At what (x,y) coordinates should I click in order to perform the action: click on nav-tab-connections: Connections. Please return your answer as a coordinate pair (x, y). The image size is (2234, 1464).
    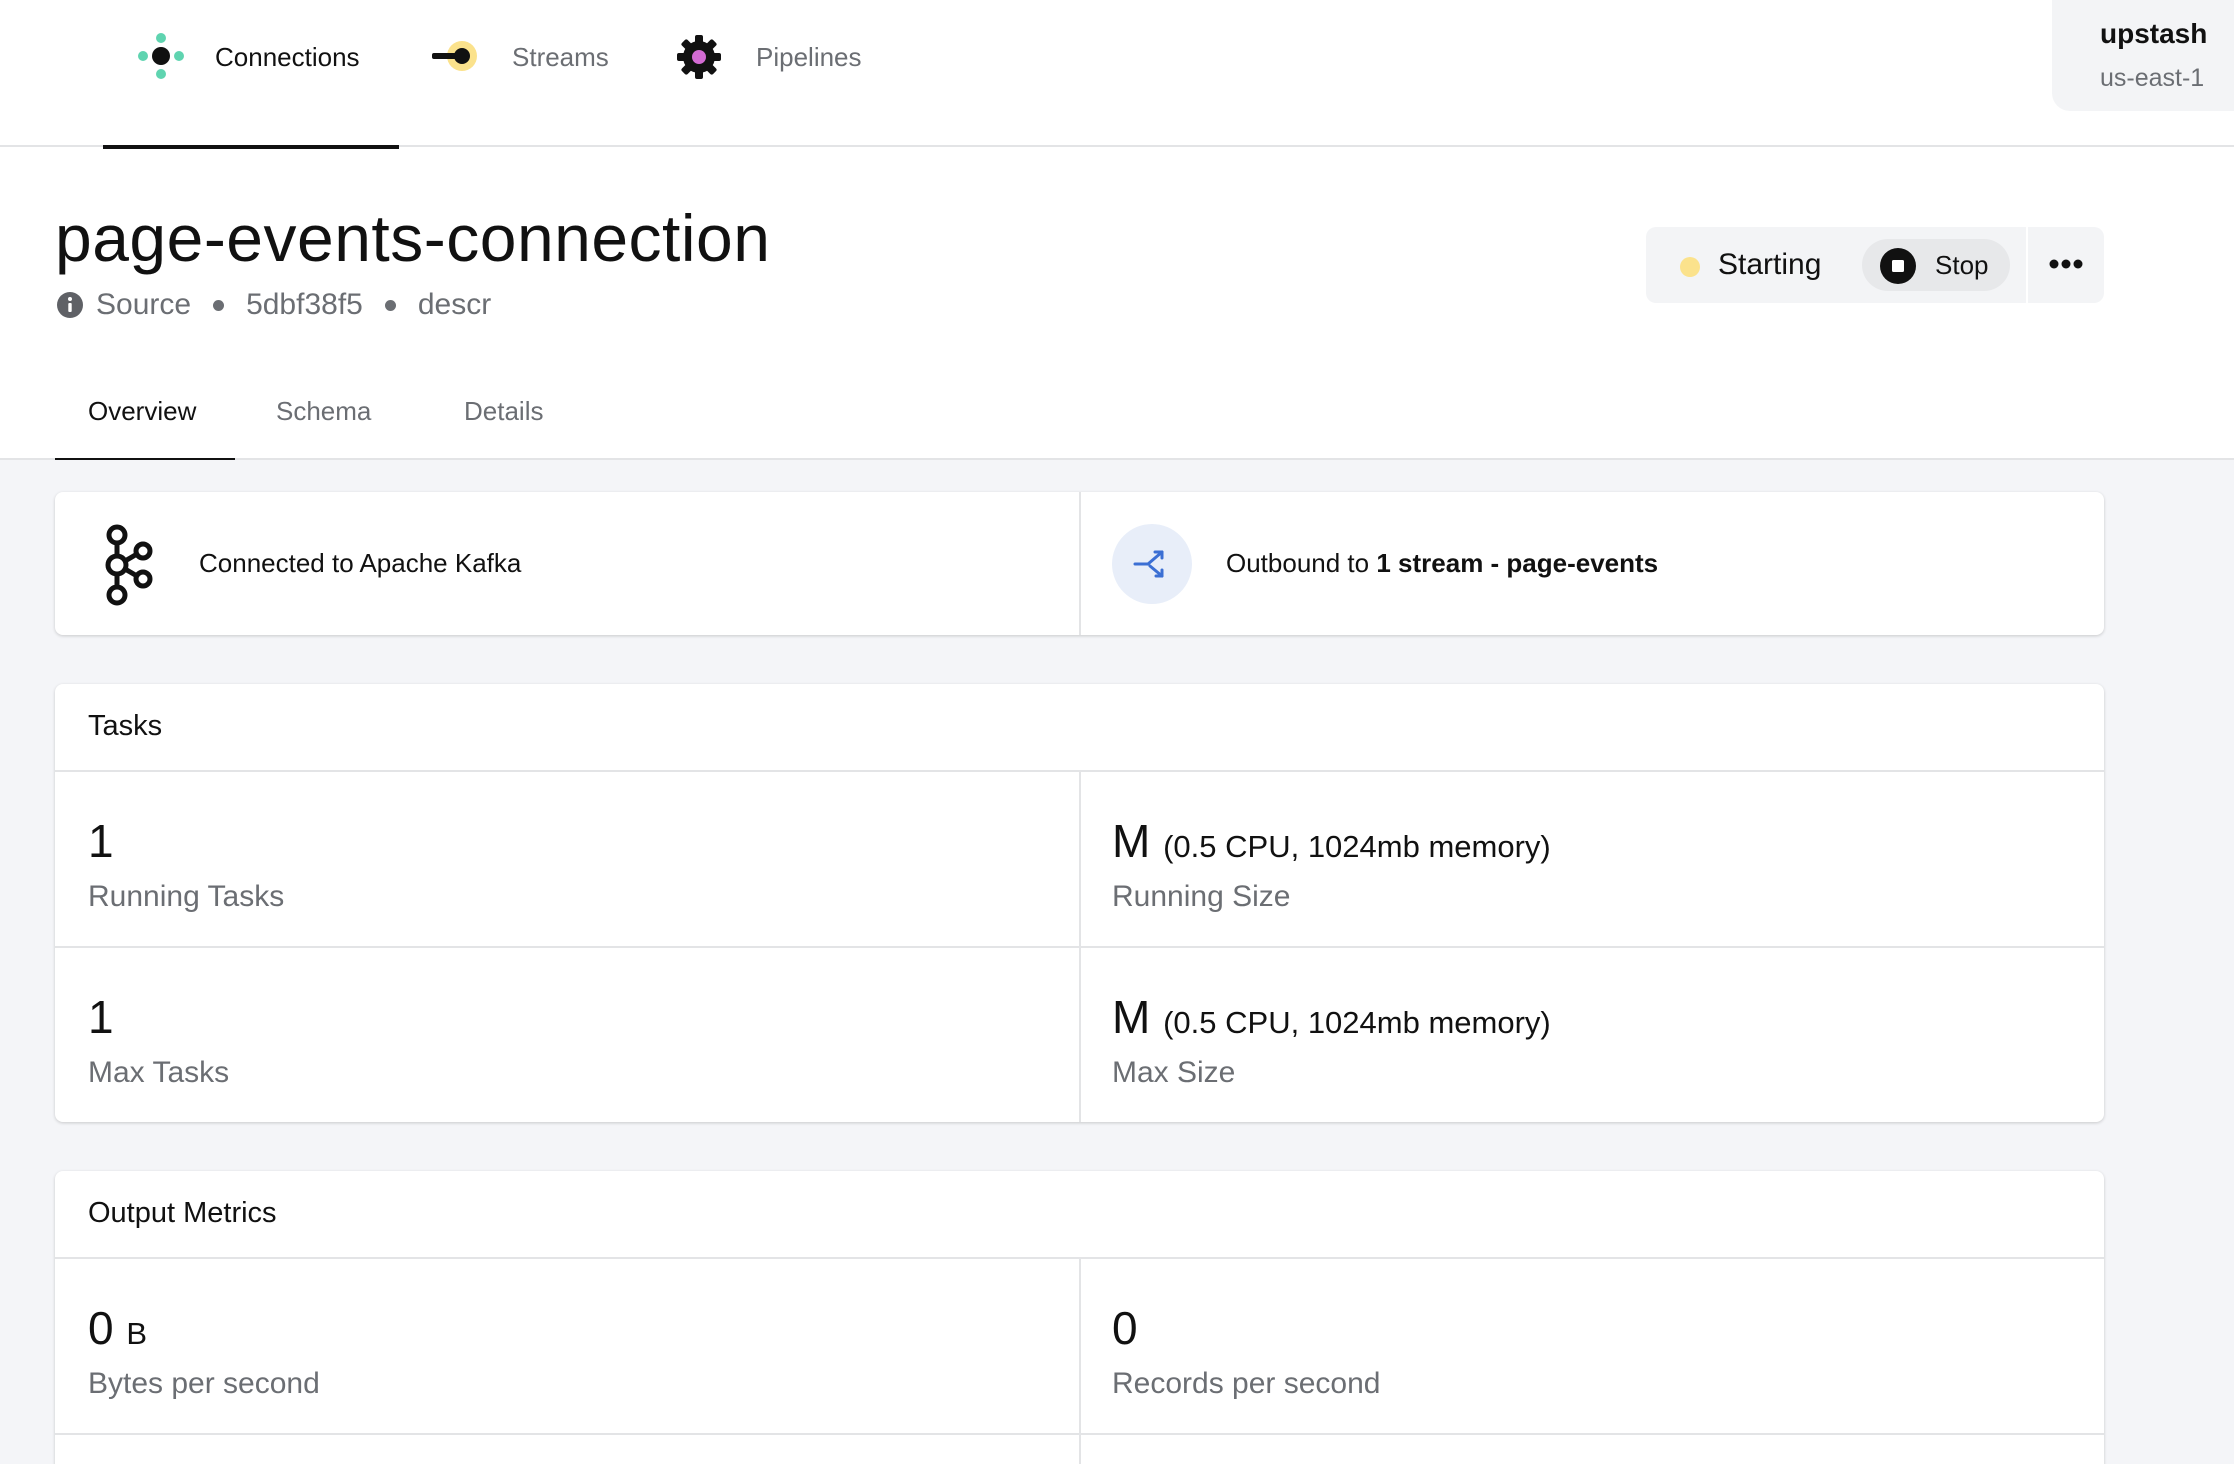
    Looking at the image, I should click on (251, 74).